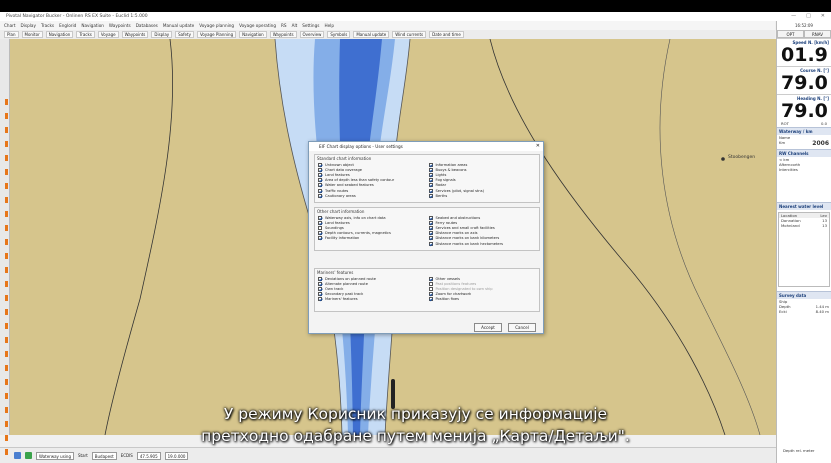  Describe the element at coordinates (147, 25) in the screenshot. I see `menu-databases: Databases` at that location.